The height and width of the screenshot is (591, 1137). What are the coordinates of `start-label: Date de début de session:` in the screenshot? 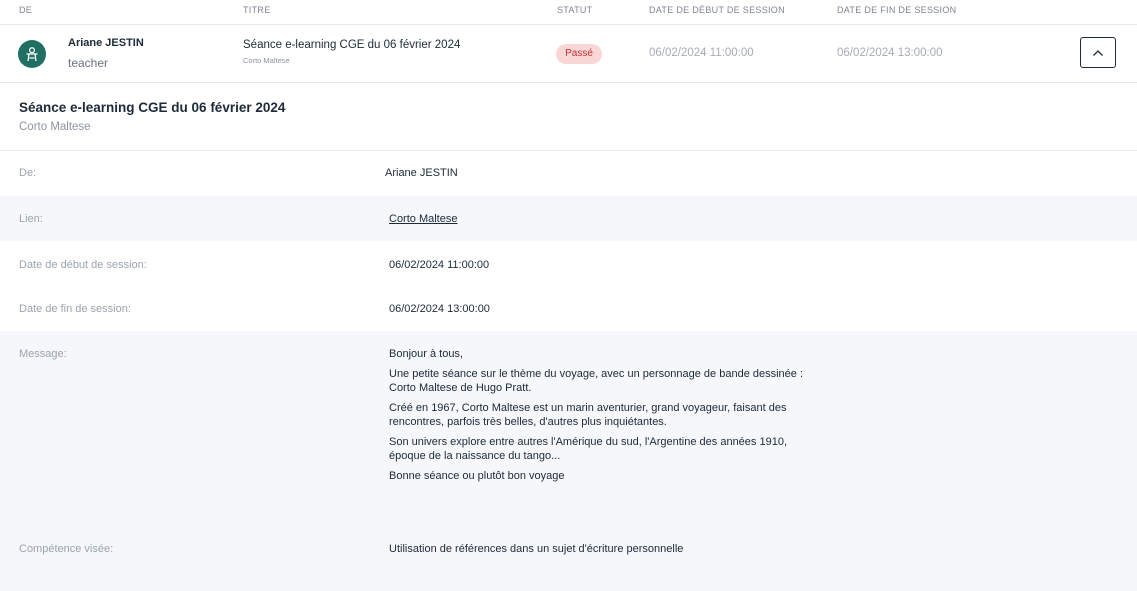 It's located at (83, 265).